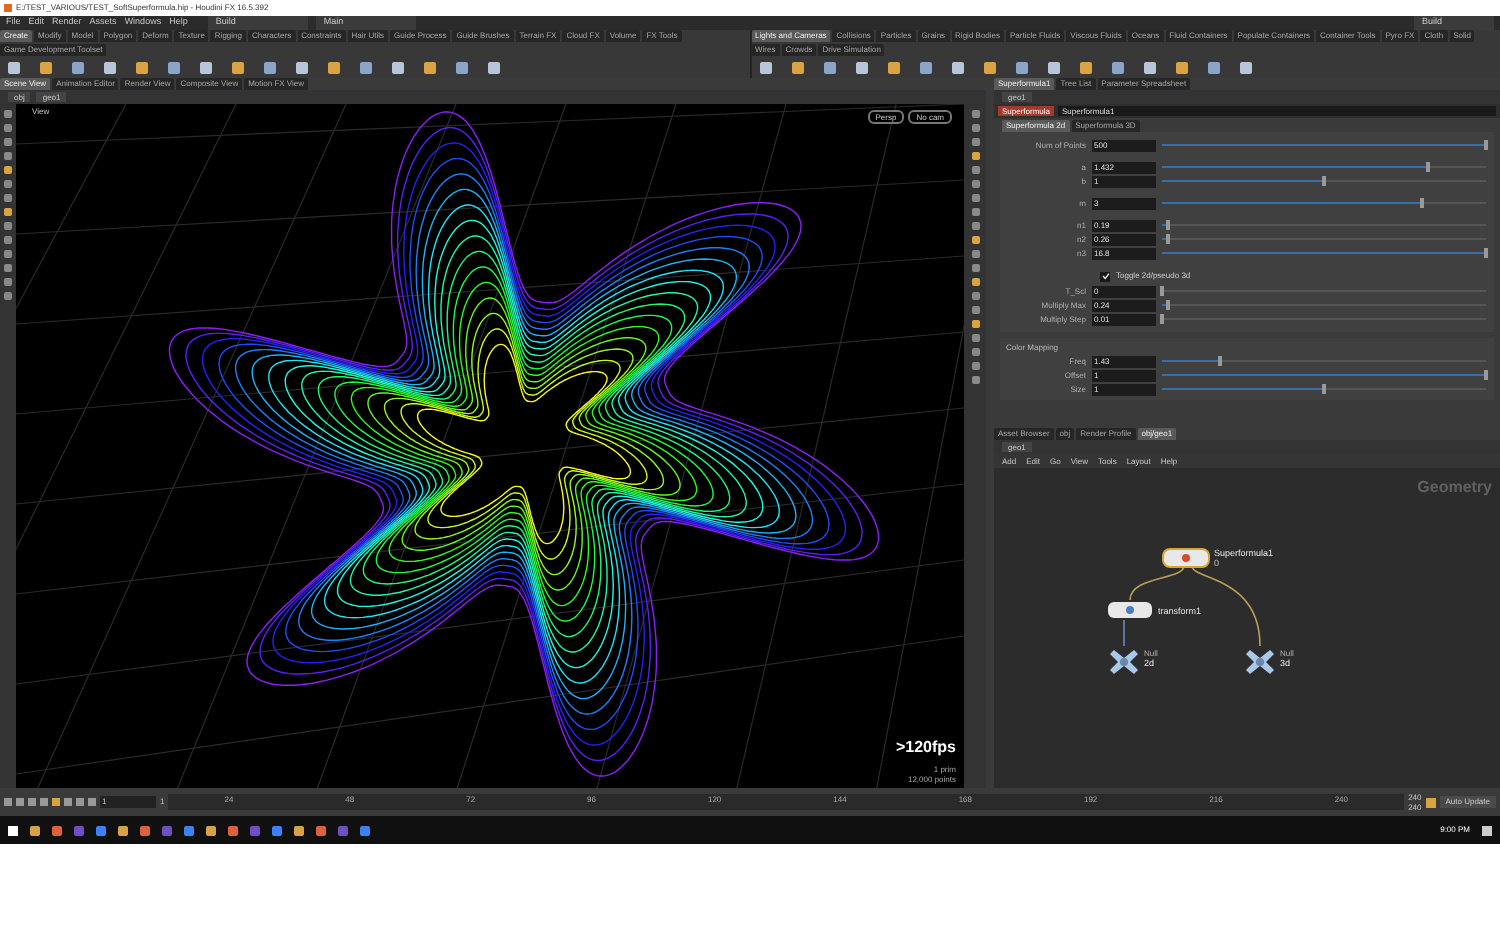  Describe the element at coordinates (8, 8) in the screenshot. I see `app-icon` at that location.